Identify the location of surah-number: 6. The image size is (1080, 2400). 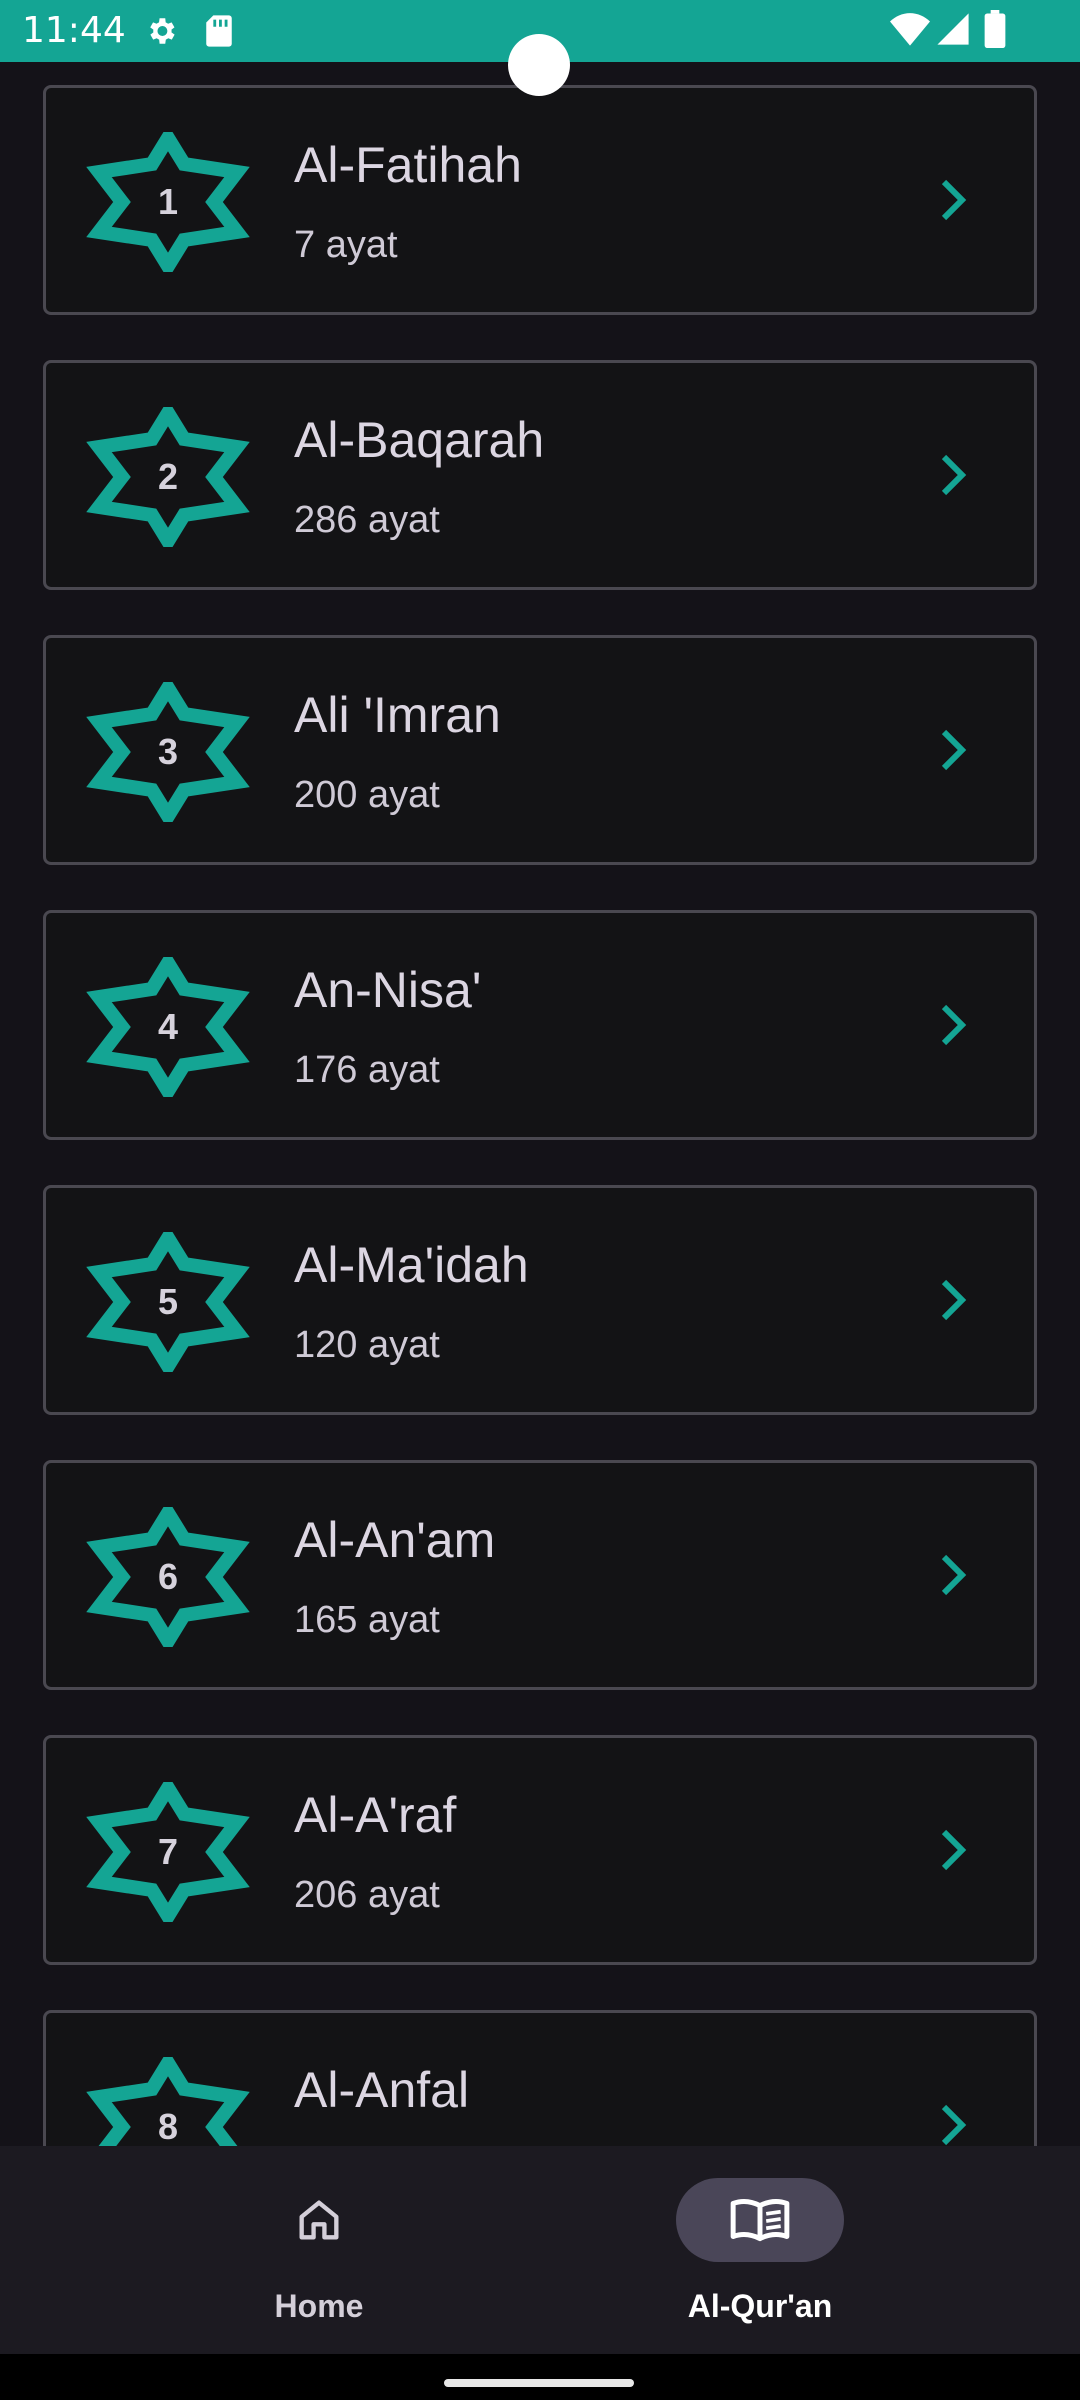
(168, 1576).